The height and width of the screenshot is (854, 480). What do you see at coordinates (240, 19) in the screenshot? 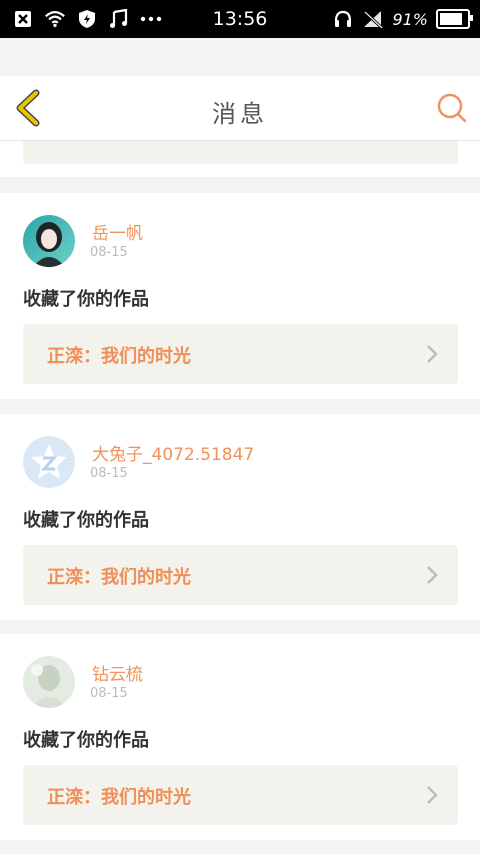
I see `status-bar: 13:56 91%` at bounding box center [240, 19].